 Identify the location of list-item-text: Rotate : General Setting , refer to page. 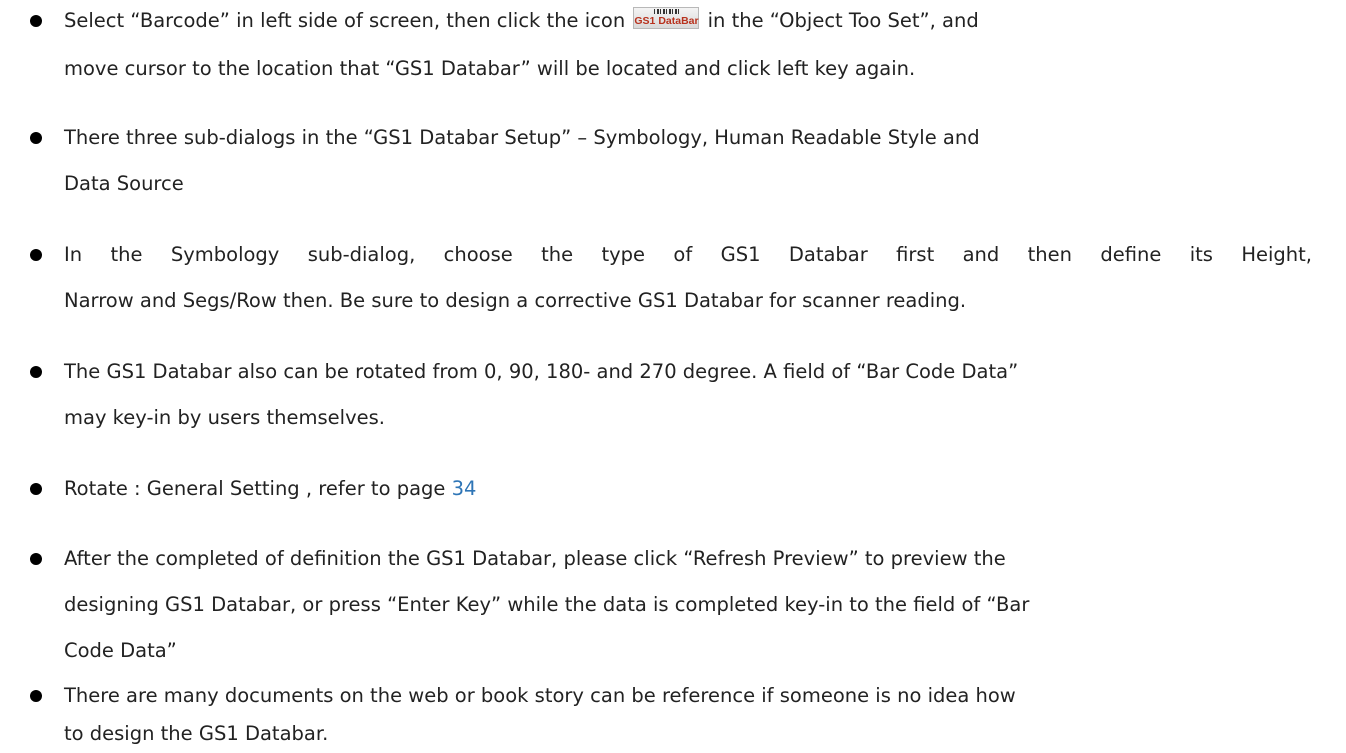
(255, 488).